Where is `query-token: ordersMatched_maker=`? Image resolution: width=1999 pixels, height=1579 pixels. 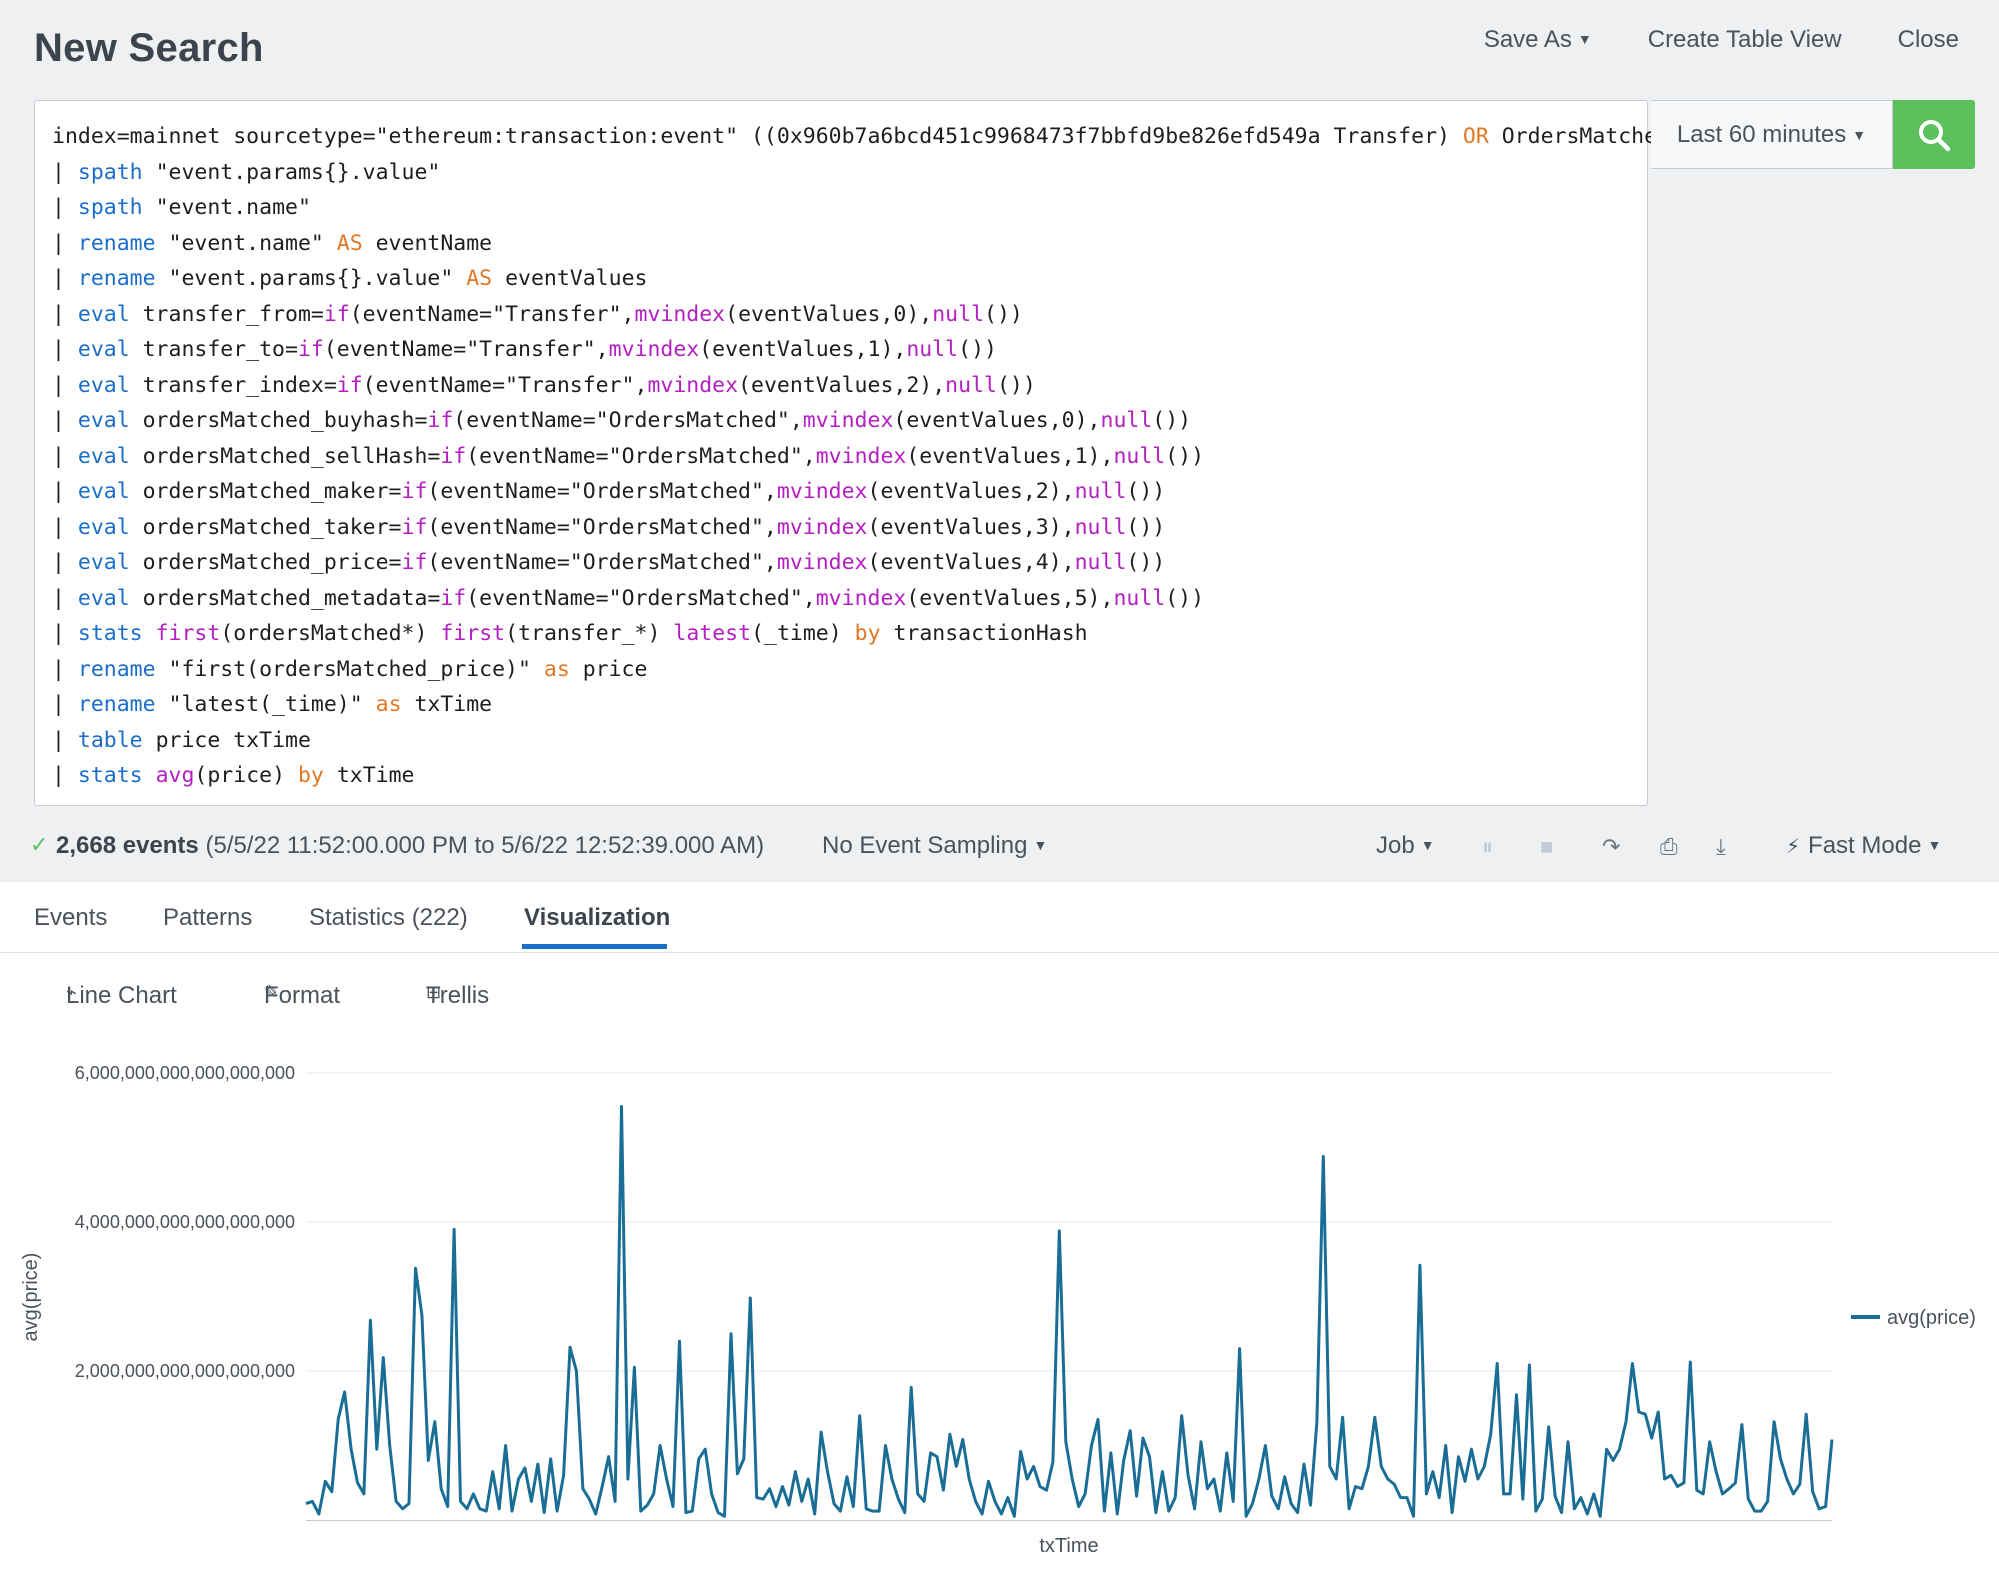
query-token: ordersMatched_maker= is located at coordinates (265, 491).